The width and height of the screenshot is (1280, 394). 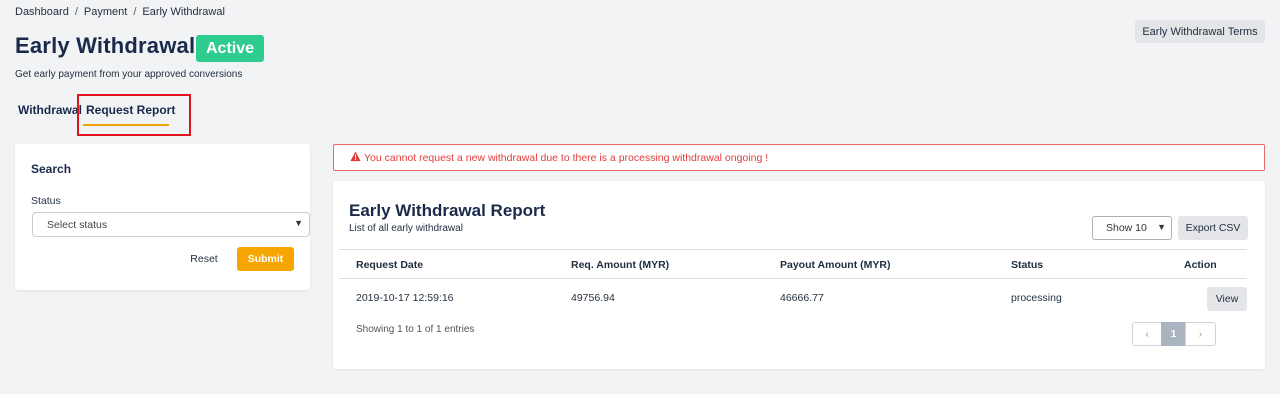 What do you see at coordinates (134, 115) in the screenshot?
I see `highlight-box` at bounding box center [134, 115].